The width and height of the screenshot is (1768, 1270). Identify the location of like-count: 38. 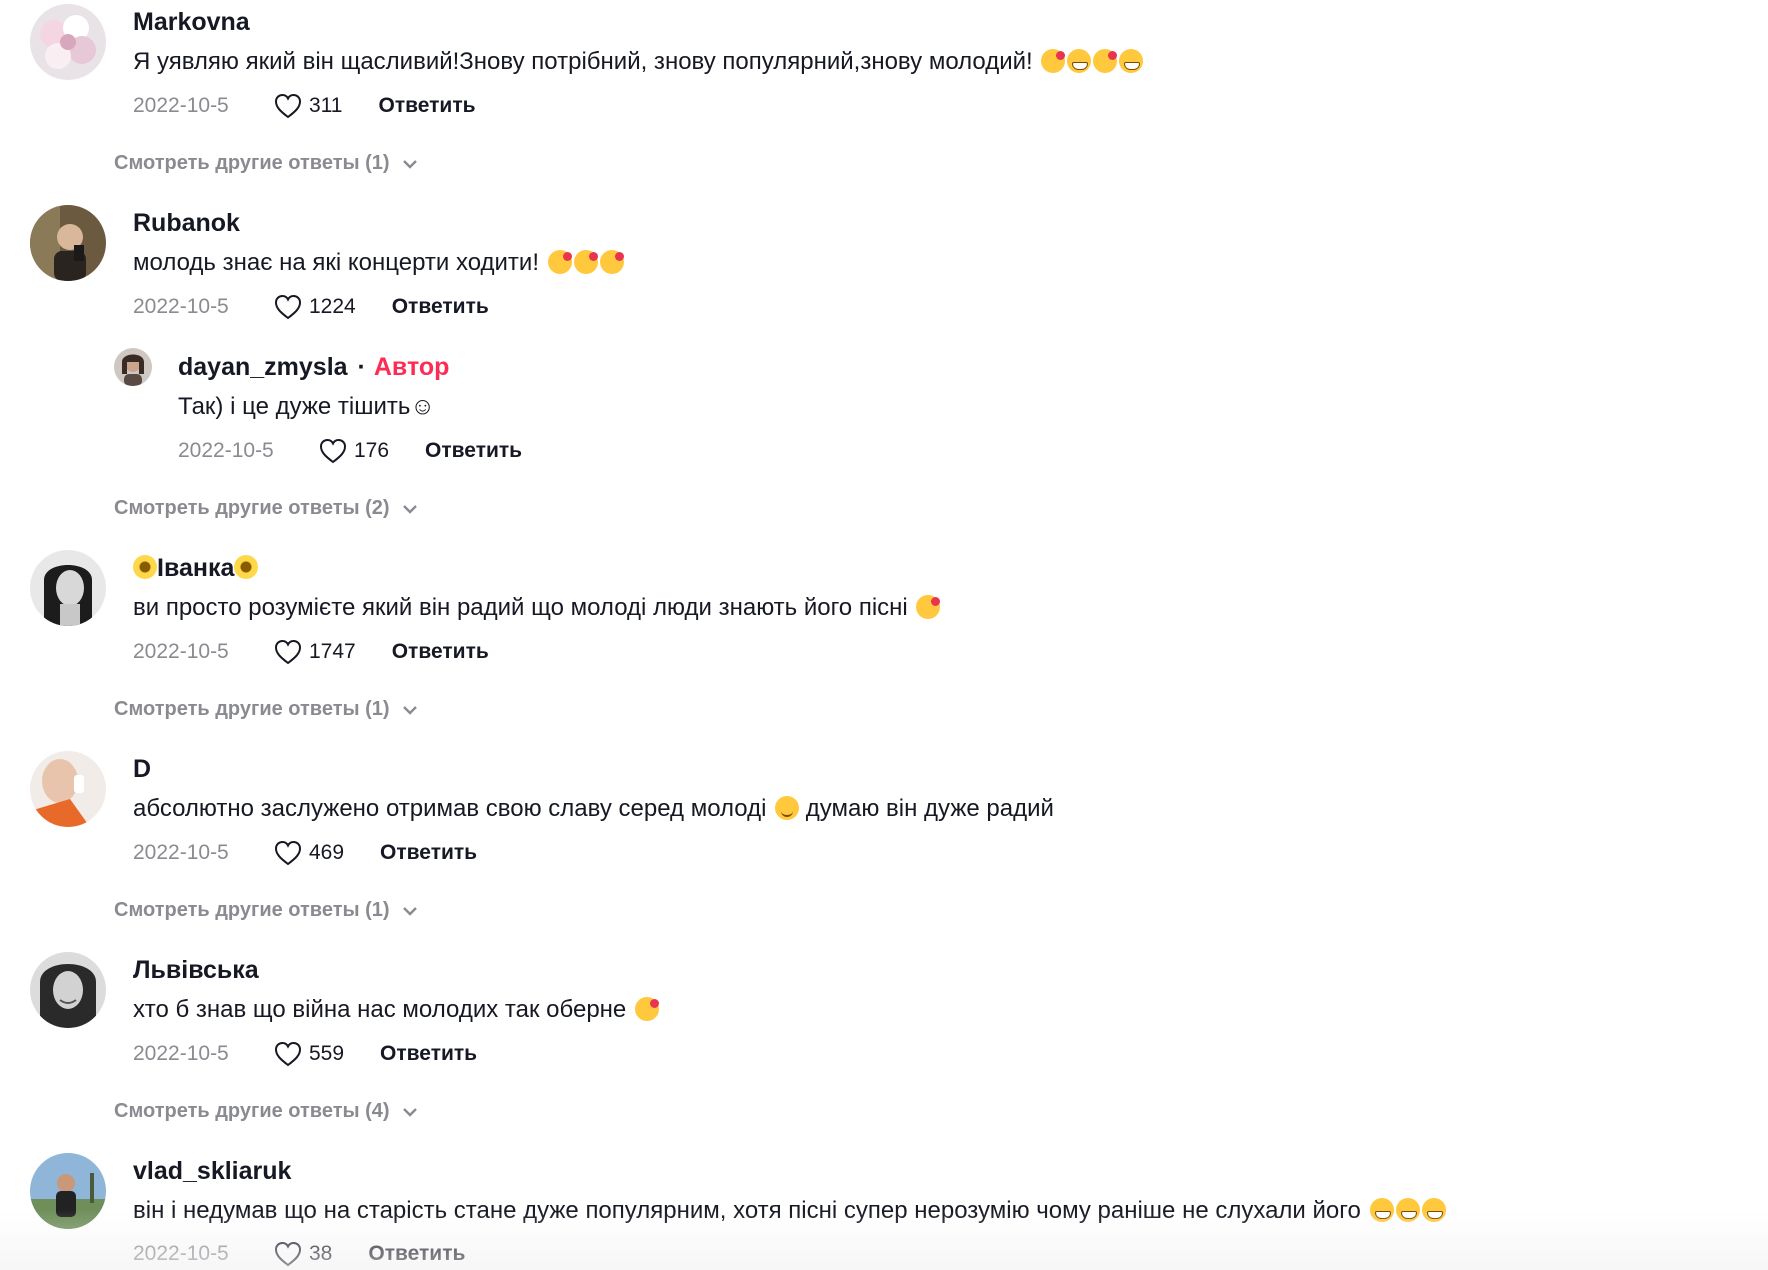
(321, 1253).